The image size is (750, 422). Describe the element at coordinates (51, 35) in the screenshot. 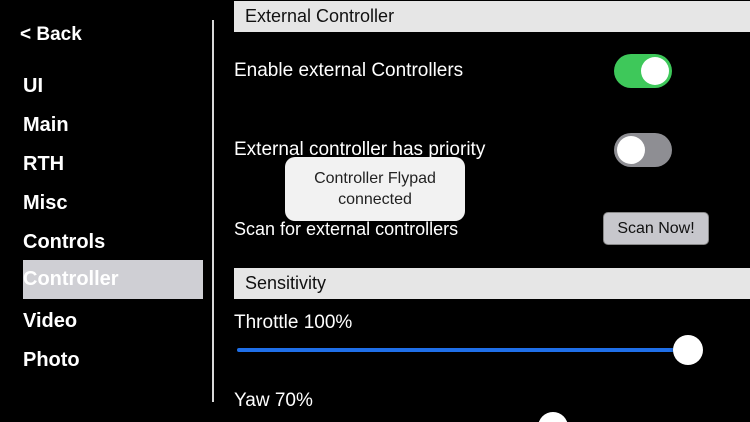

I see `back-button: < Back` at that location.